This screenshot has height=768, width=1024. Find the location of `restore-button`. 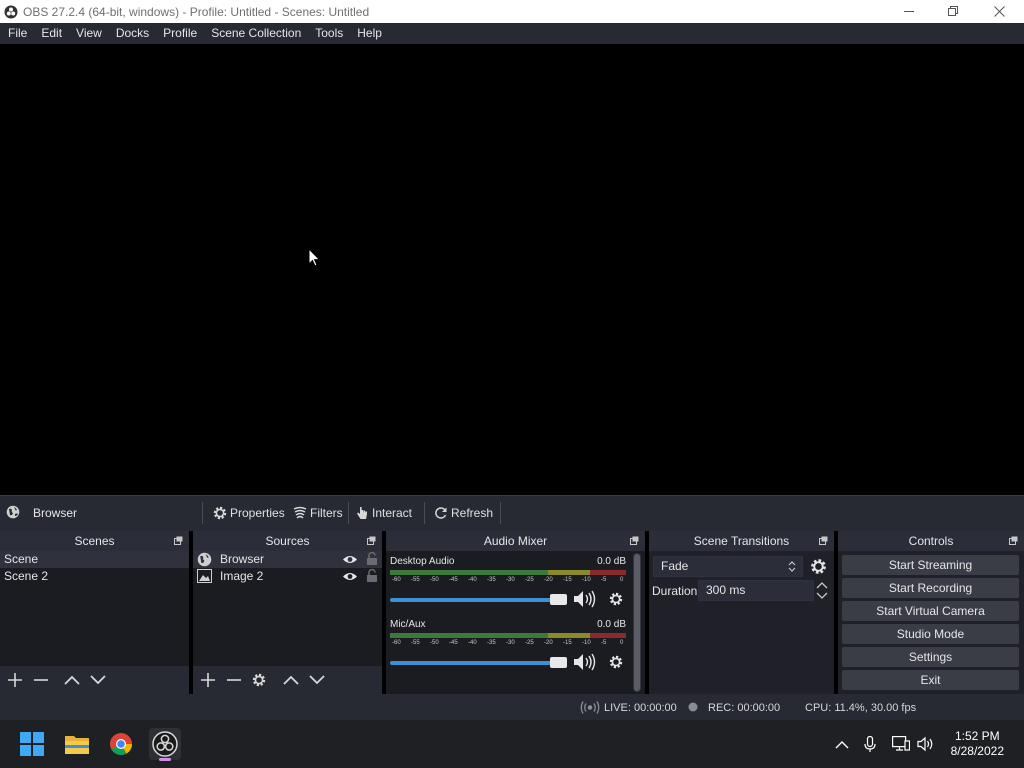

restore-button is located at coordinates (953, 11).